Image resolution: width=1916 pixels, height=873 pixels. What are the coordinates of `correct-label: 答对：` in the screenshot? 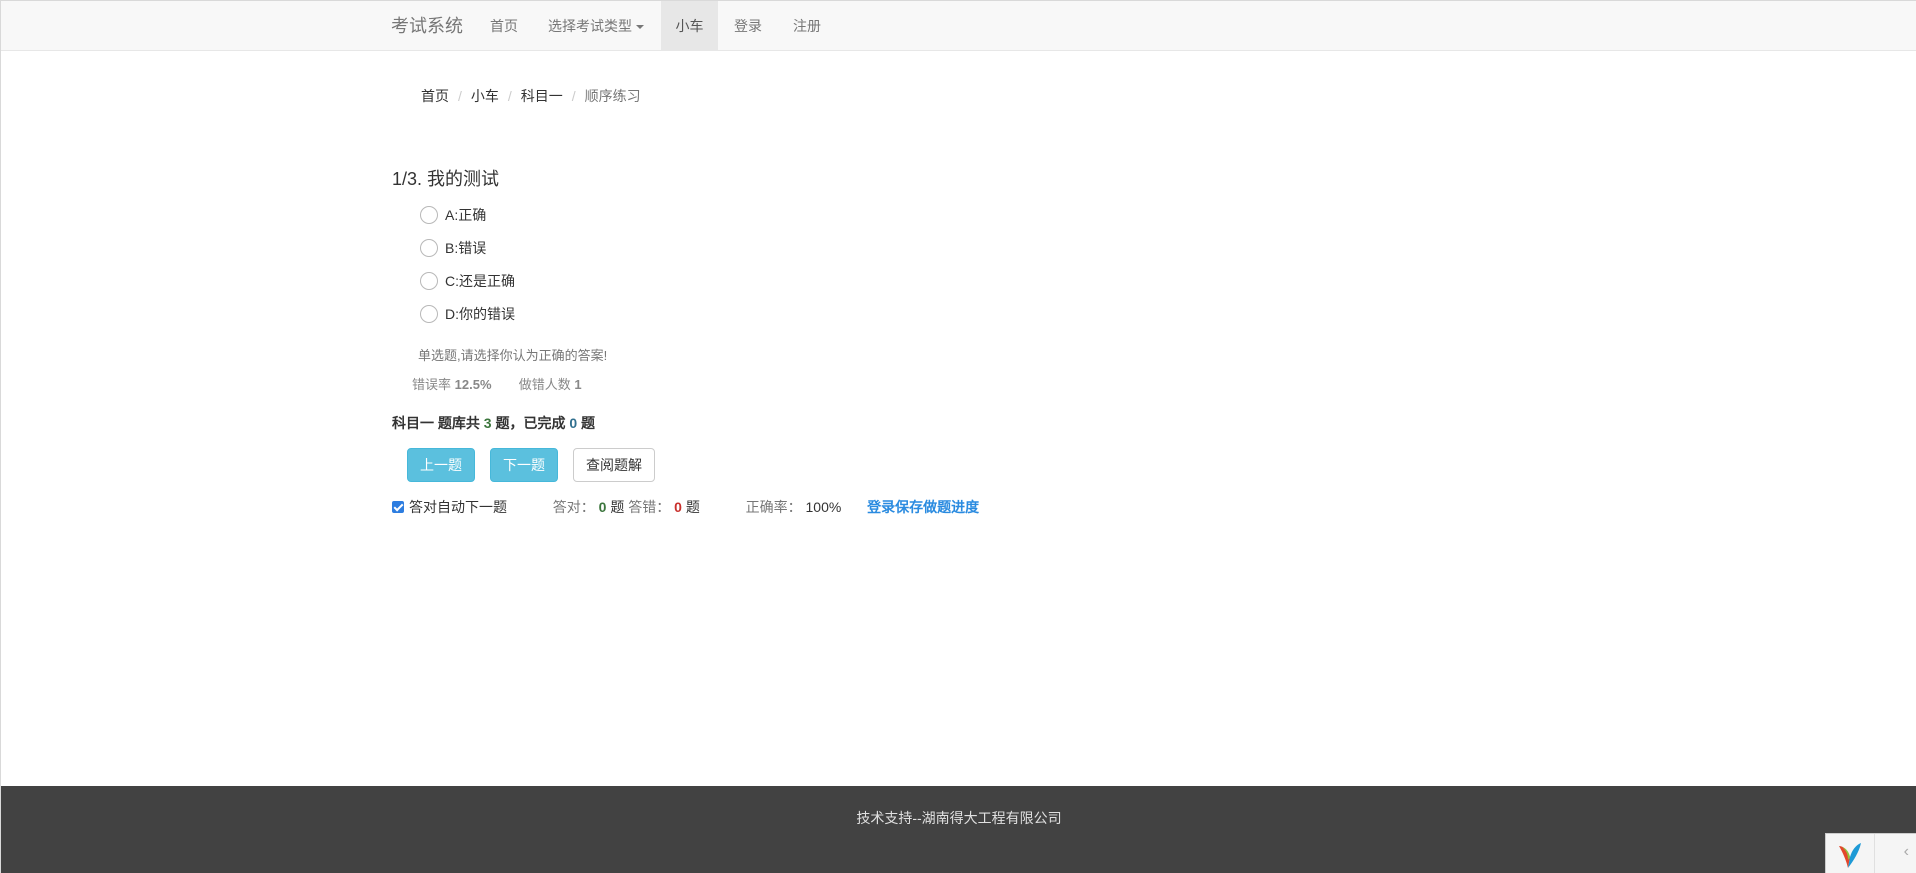 It's located at (573, 507).